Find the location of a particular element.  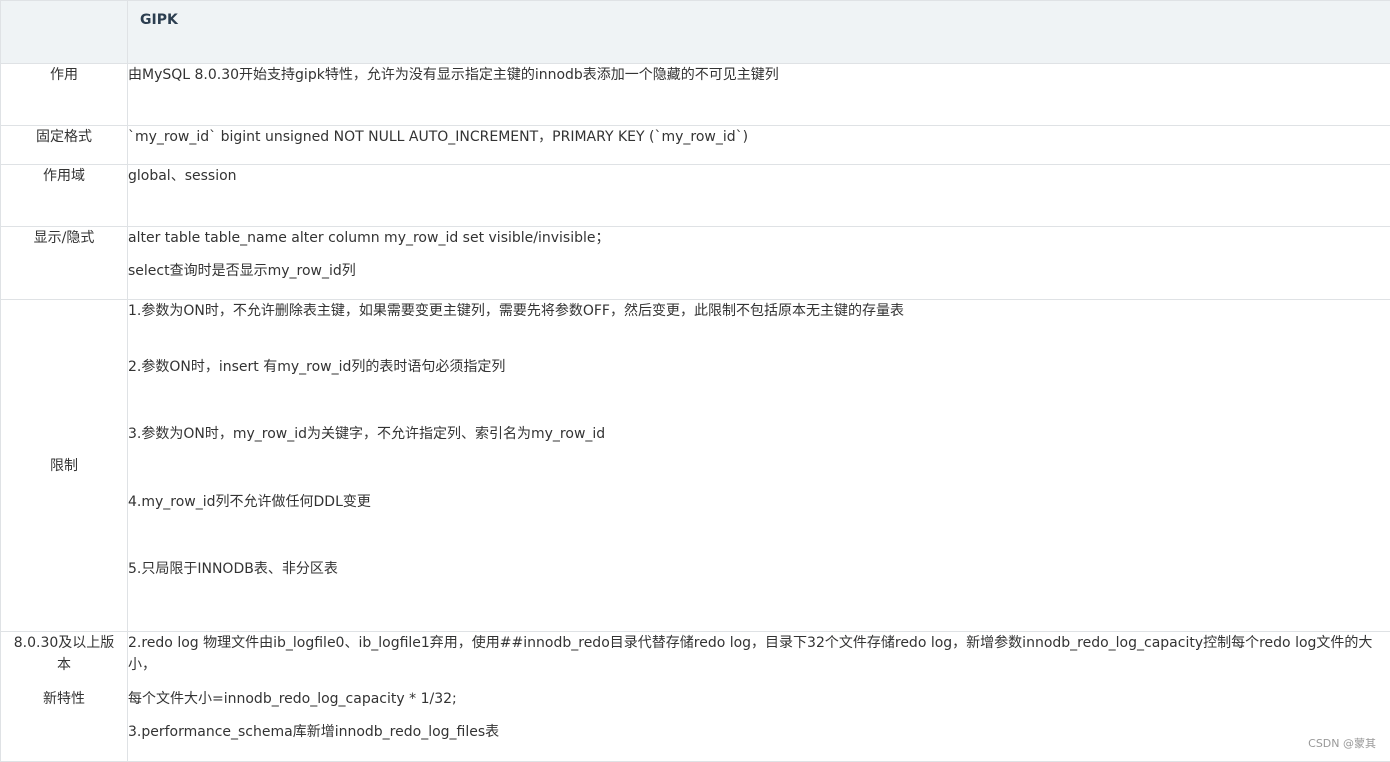

row-label-text: 固定格式 is located at coordinates (64, 137).